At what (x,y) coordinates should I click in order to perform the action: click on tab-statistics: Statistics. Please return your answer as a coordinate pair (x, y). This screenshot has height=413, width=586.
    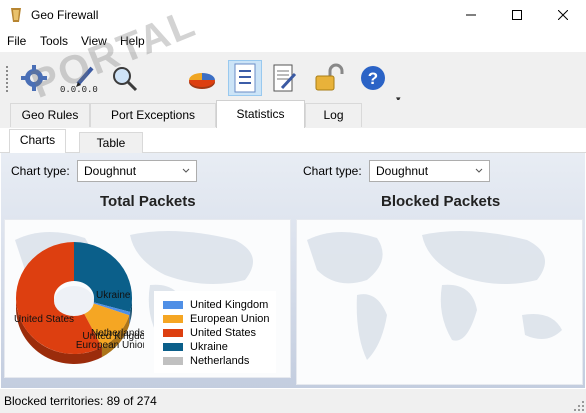
    Looking at the image, I should click on (260, 114).